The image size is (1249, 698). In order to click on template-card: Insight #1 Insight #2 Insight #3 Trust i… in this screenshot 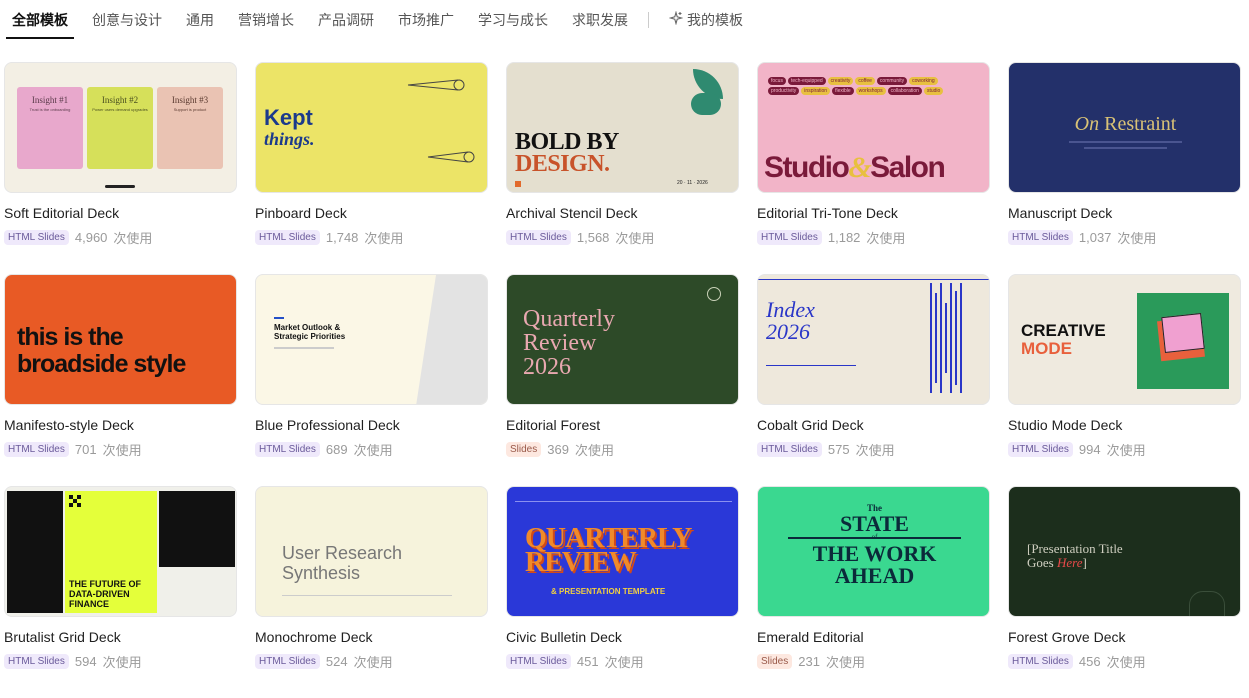, I will do `click(120, 168)`.